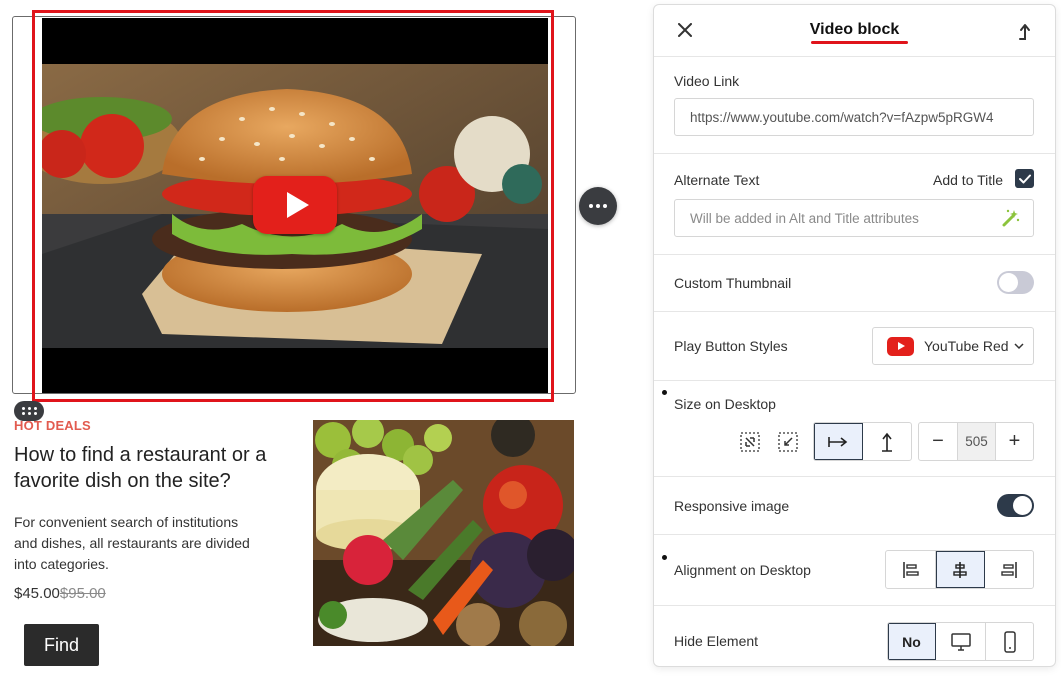  I want to click on increase-button: +, so click(1014, 441).